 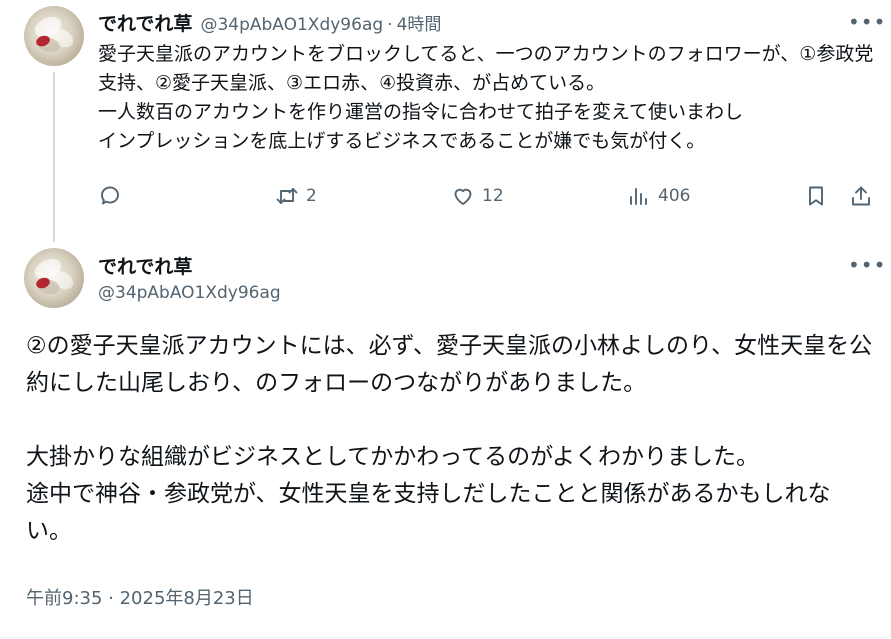 I want to click on main-author-handle-row: @34pAbAO1Xdy96ag, so click(x=189, y=293).